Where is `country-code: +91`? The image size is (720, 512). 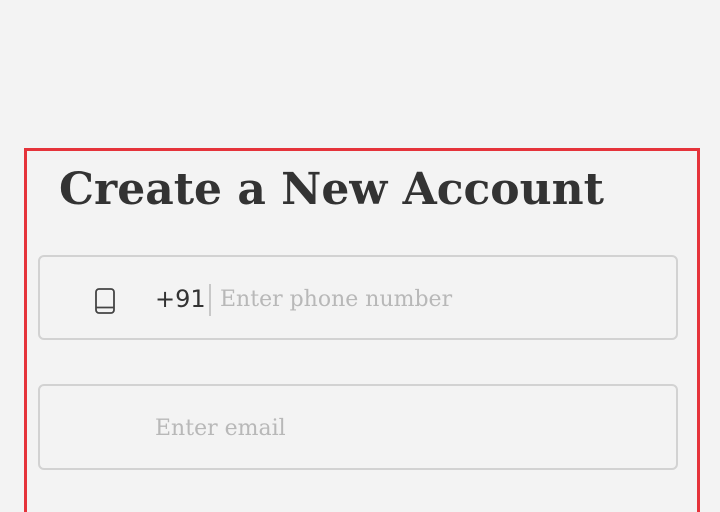
country-code: +91 is located at coordinates (180, 299).